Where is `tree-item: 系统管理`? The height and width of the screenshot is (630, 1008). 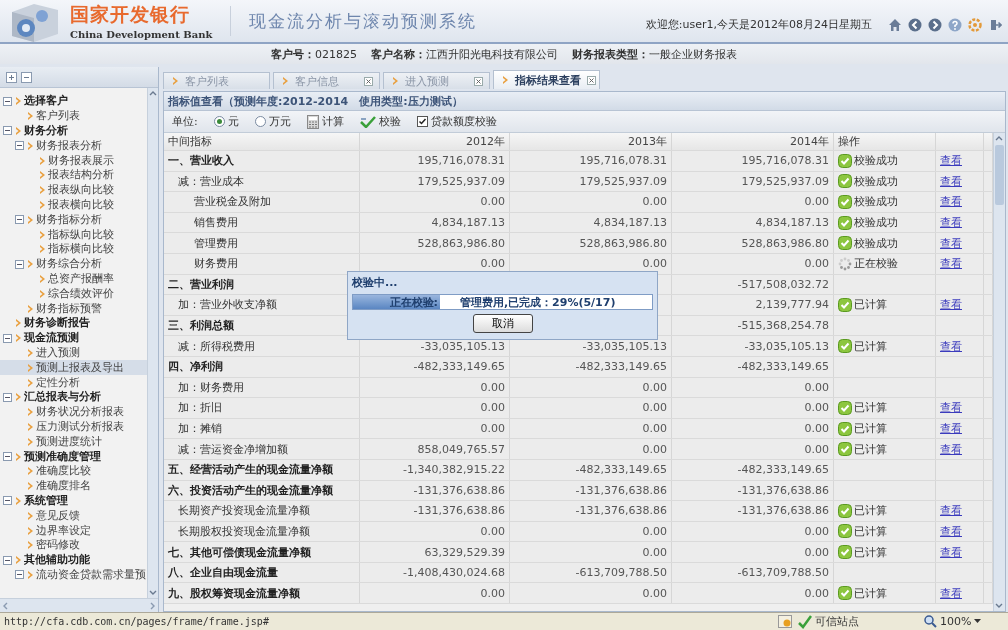 tree-item: 系统管理 is located at coordinates (73, 501).